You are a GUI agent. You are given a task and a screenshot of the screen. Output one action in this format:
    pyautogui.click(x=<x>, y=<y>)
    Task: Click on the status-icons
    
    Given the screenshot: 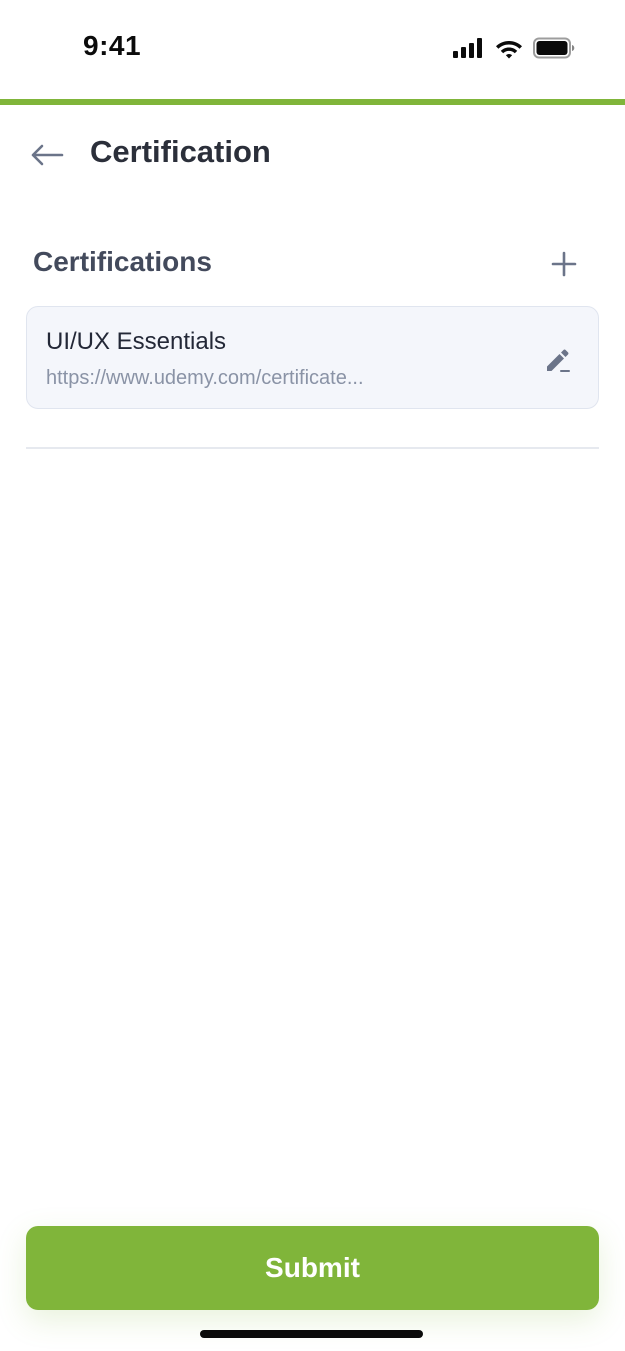 What is the action you would take?
    pyautogui.click(x=514, y=48)
    